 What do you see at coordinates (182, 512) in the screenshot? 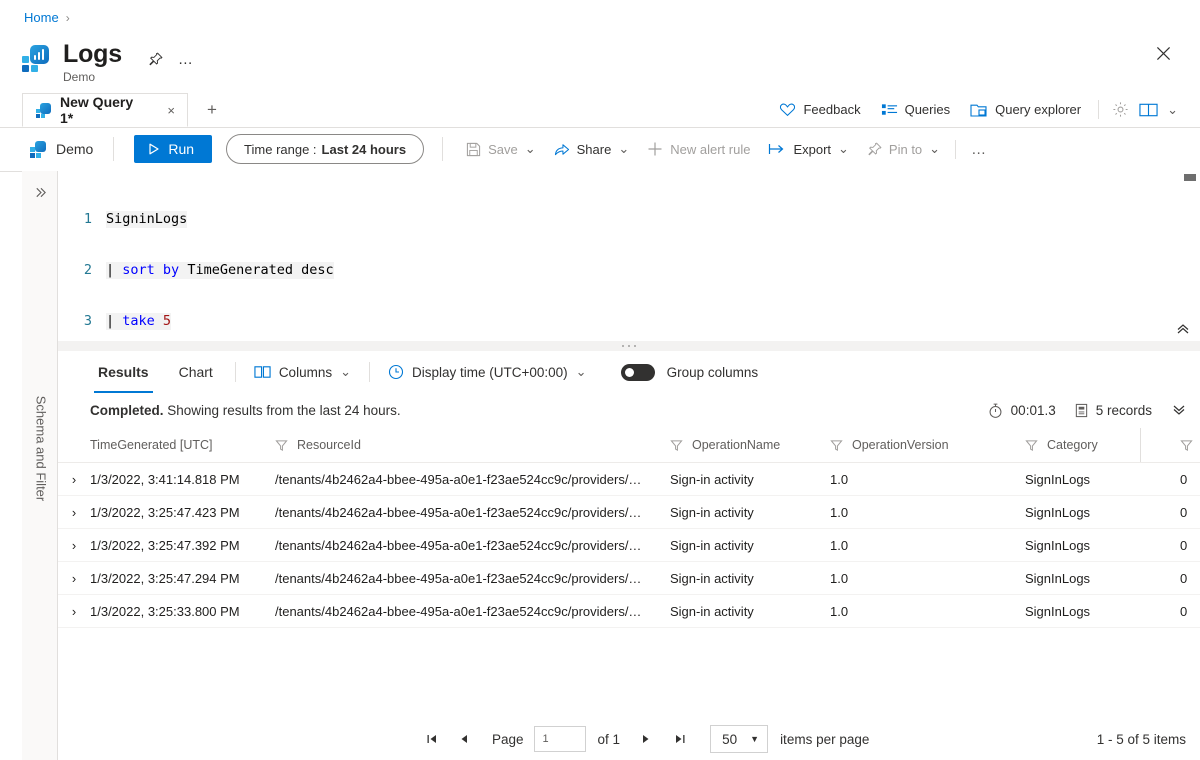
I see `cell-timegenerated: 1/3/2022, 3:25:47.423 PM` at bounding box center [182, 512].